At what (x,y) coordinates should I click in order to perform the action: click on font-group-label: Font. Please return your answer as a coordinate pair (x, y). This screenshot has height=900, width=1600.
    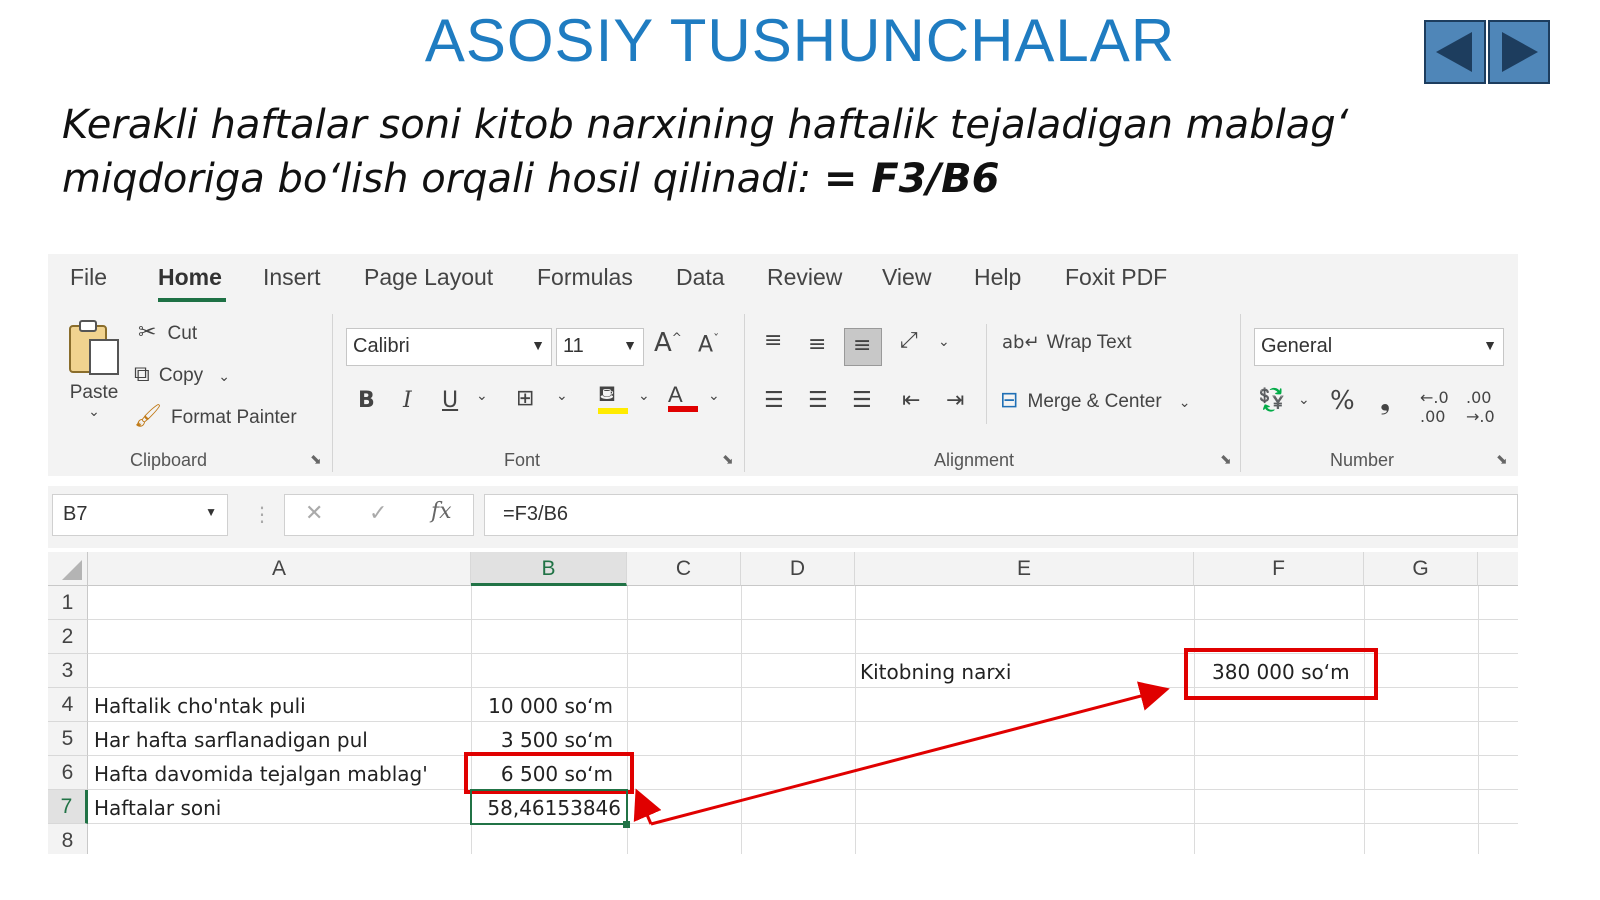
    Looking at the image, I should click on (522, 460).